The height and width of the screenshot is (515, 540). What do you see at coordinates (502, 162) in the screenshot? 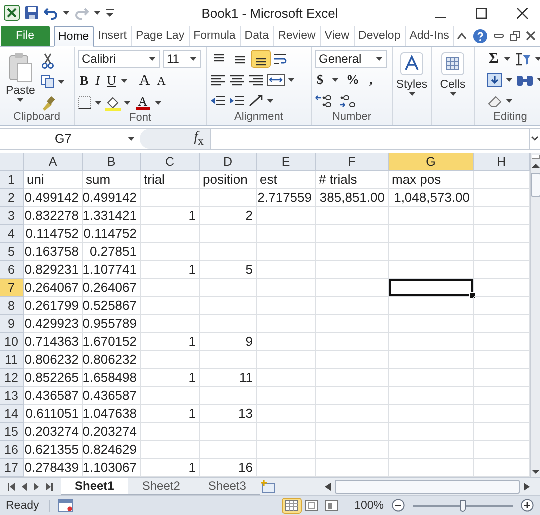
I see `column-header: H` at bounding box center [502, 162].